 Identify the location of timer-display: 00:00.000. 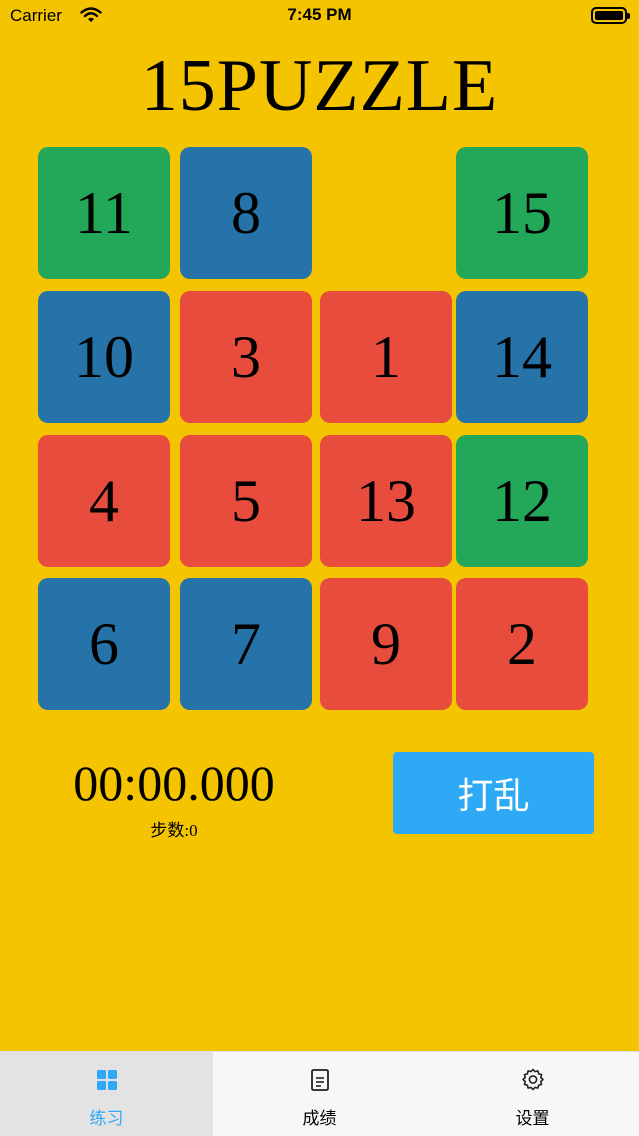
(174, 783).